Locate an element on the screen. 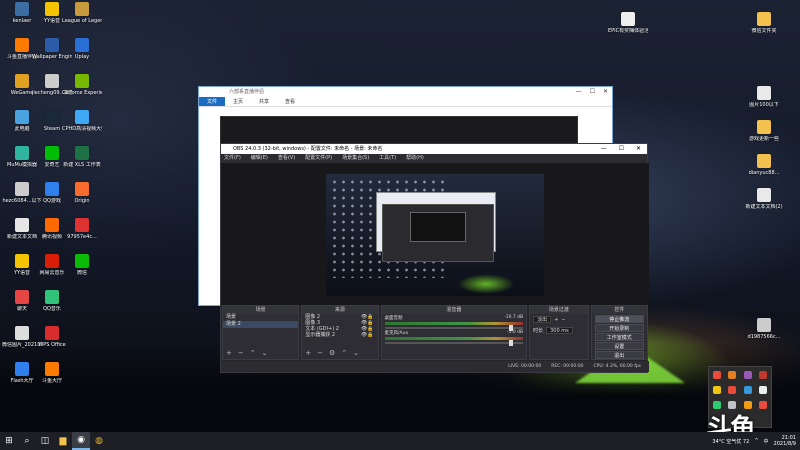  desktop-icon: 微信文件夹 is located at coordinates (764, 30).